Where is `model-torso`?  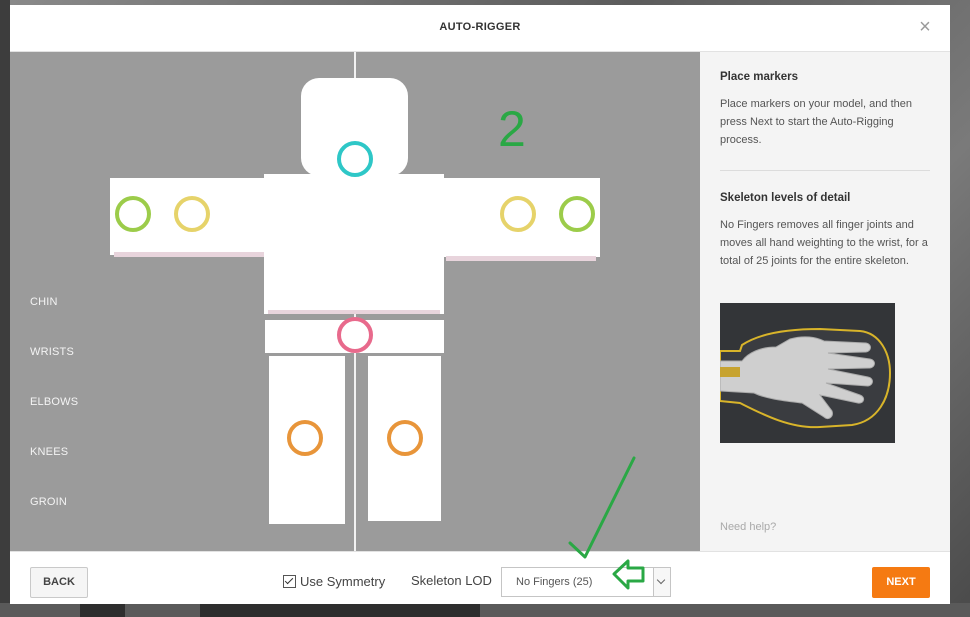
model-torso is located at coordinates (354, 244).